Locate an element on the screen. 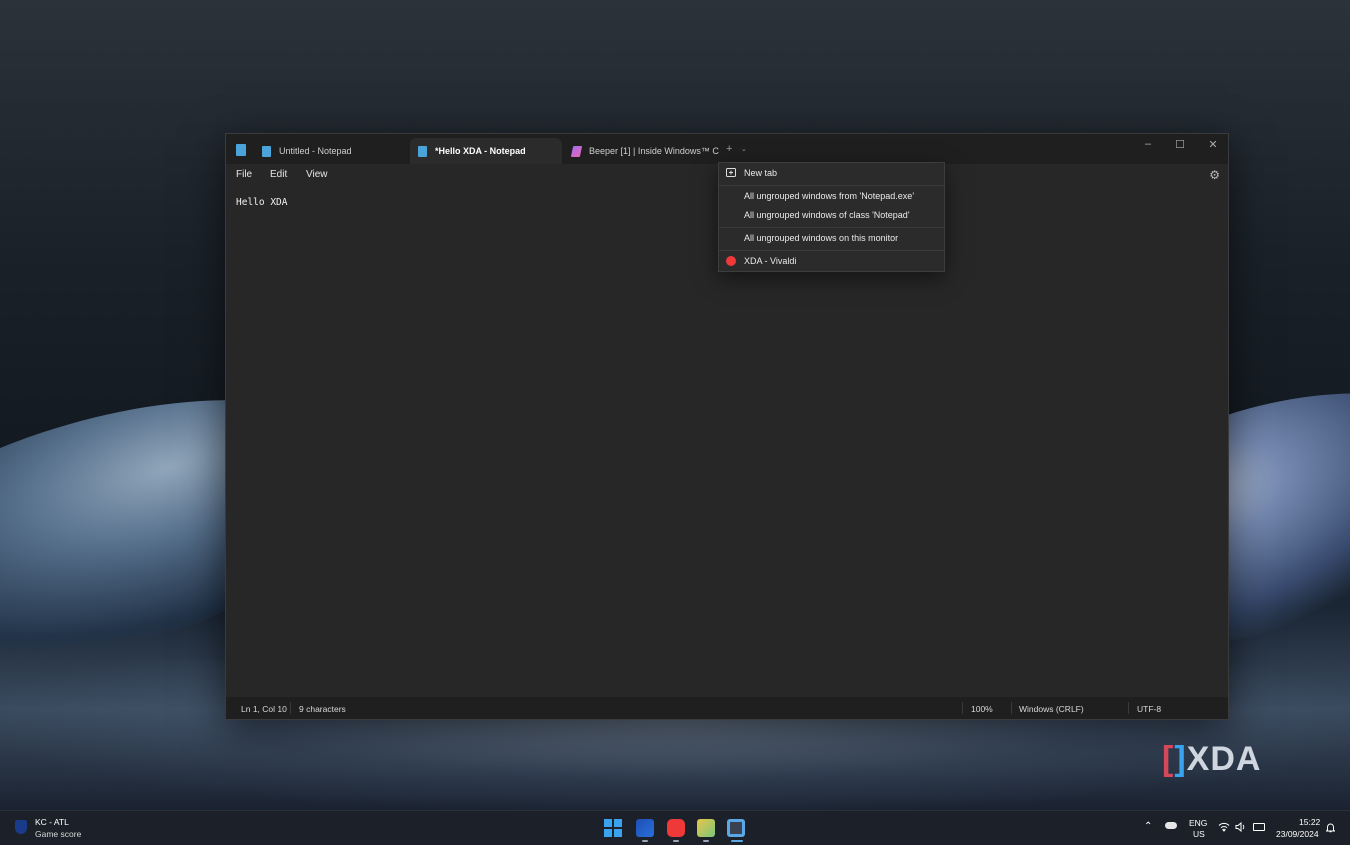  dropdown-item-class-notepad: All ungrouped windows of class 'Notepad' is located at coordinates (831, 215).